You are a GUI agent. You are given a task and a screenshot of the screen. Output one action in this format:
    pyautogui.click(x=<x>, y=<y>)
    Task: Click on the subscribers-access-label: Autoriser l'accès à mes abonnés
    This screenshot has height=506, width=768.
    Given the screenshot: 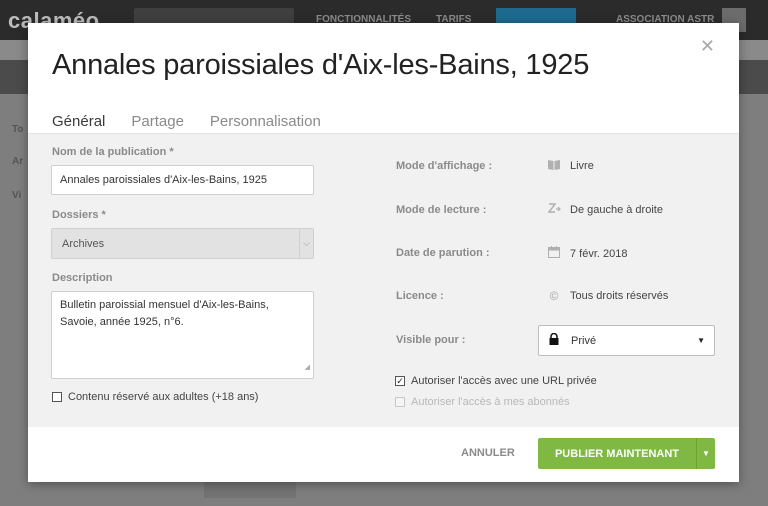 What is the action you would take?
    pyautogui.click(x=490, y=402)
    